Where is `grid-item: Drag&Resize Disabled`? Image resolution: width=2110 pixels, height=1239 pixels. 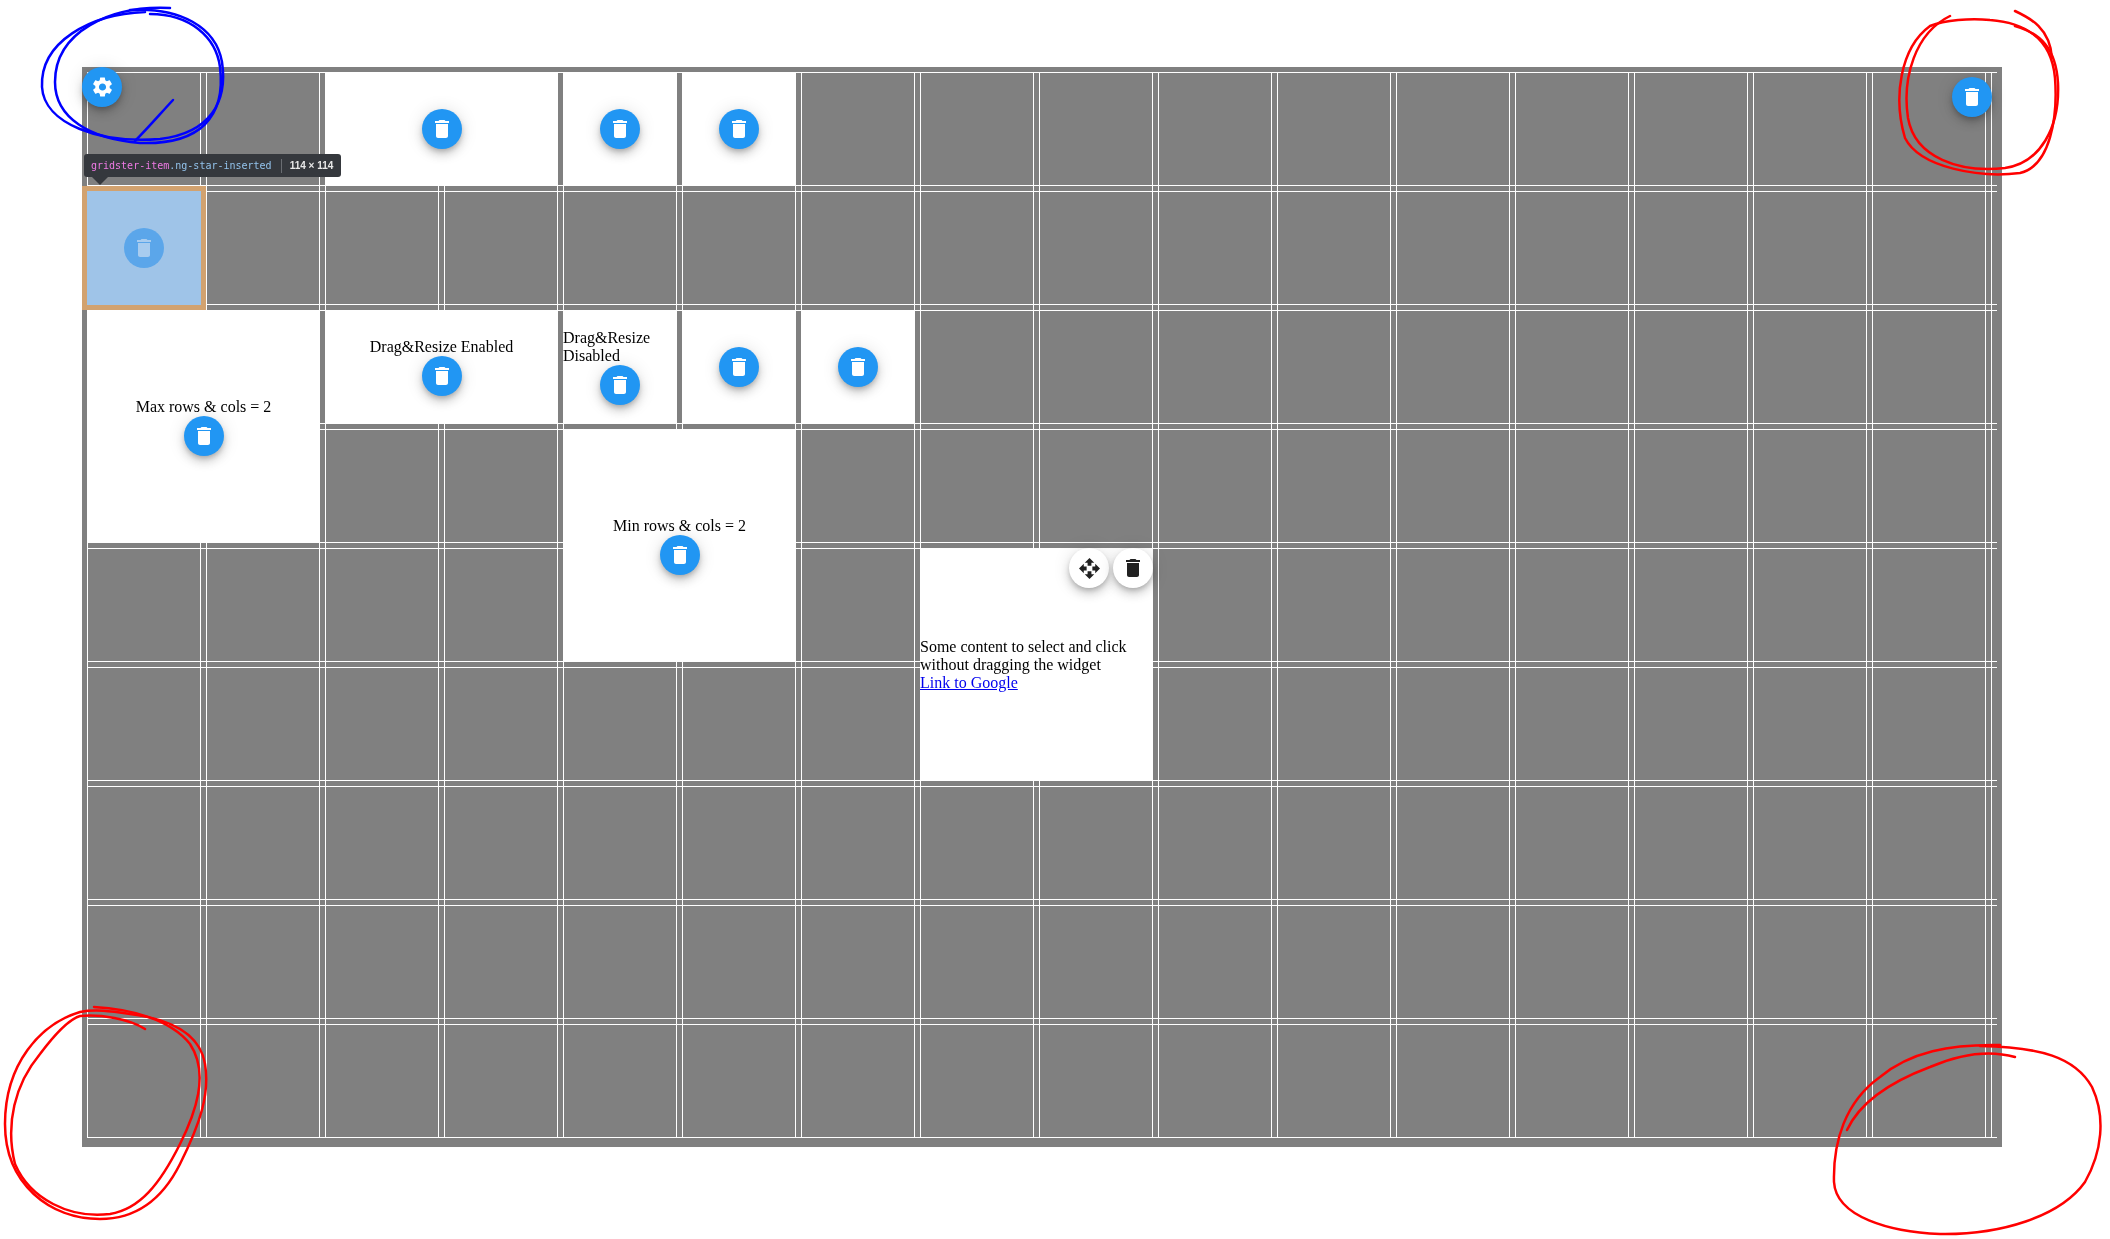
grid-item: Drag&Resize Disabled is located at coordinates (620, 367).